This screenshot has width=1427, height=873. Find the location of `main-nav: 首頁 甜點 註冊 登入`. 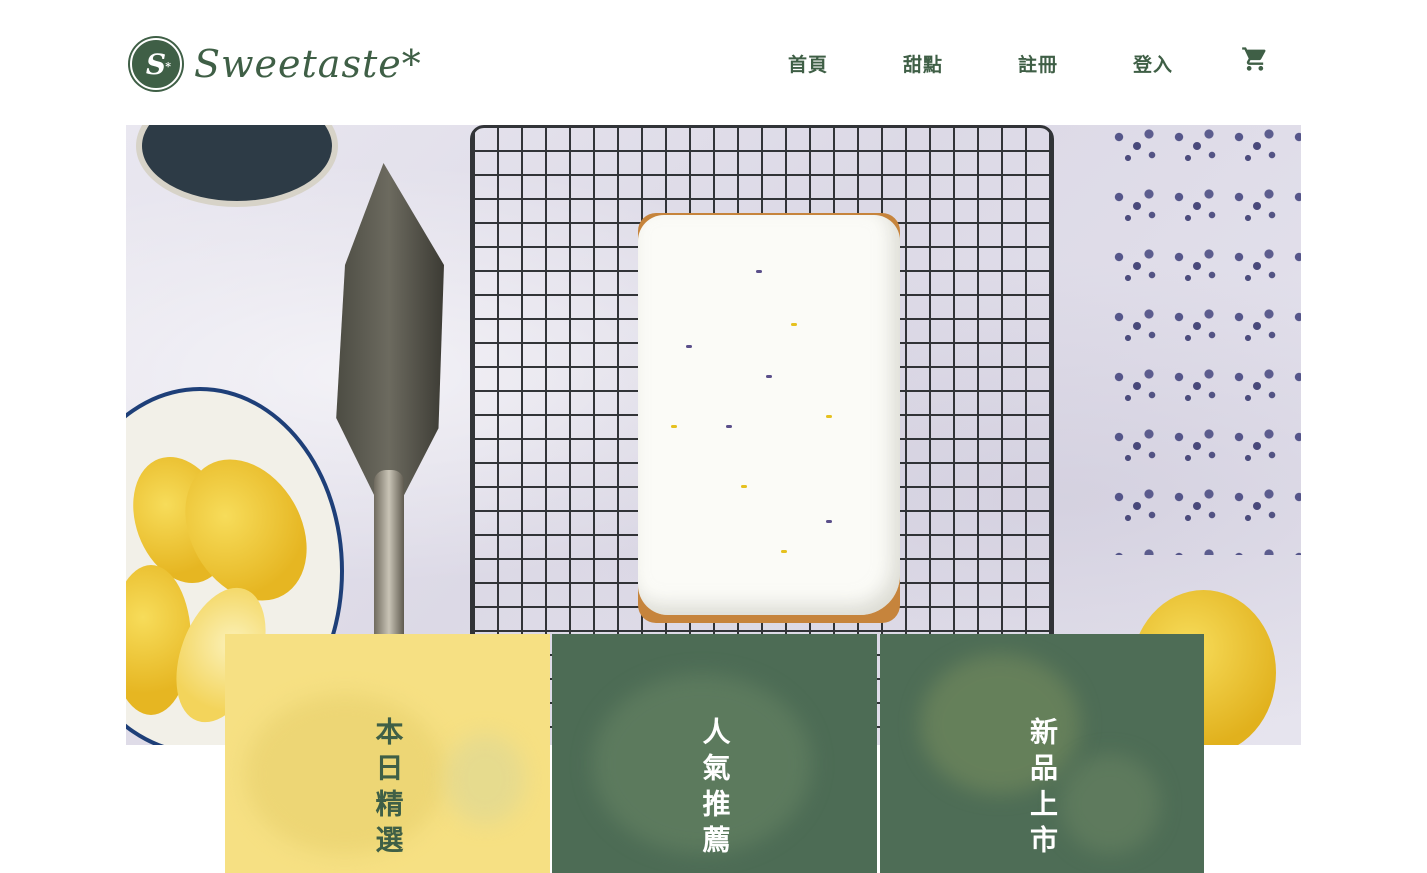

main-nav: 首頁 甜點 註冊 登入 is located at coordinates (1018, 63).